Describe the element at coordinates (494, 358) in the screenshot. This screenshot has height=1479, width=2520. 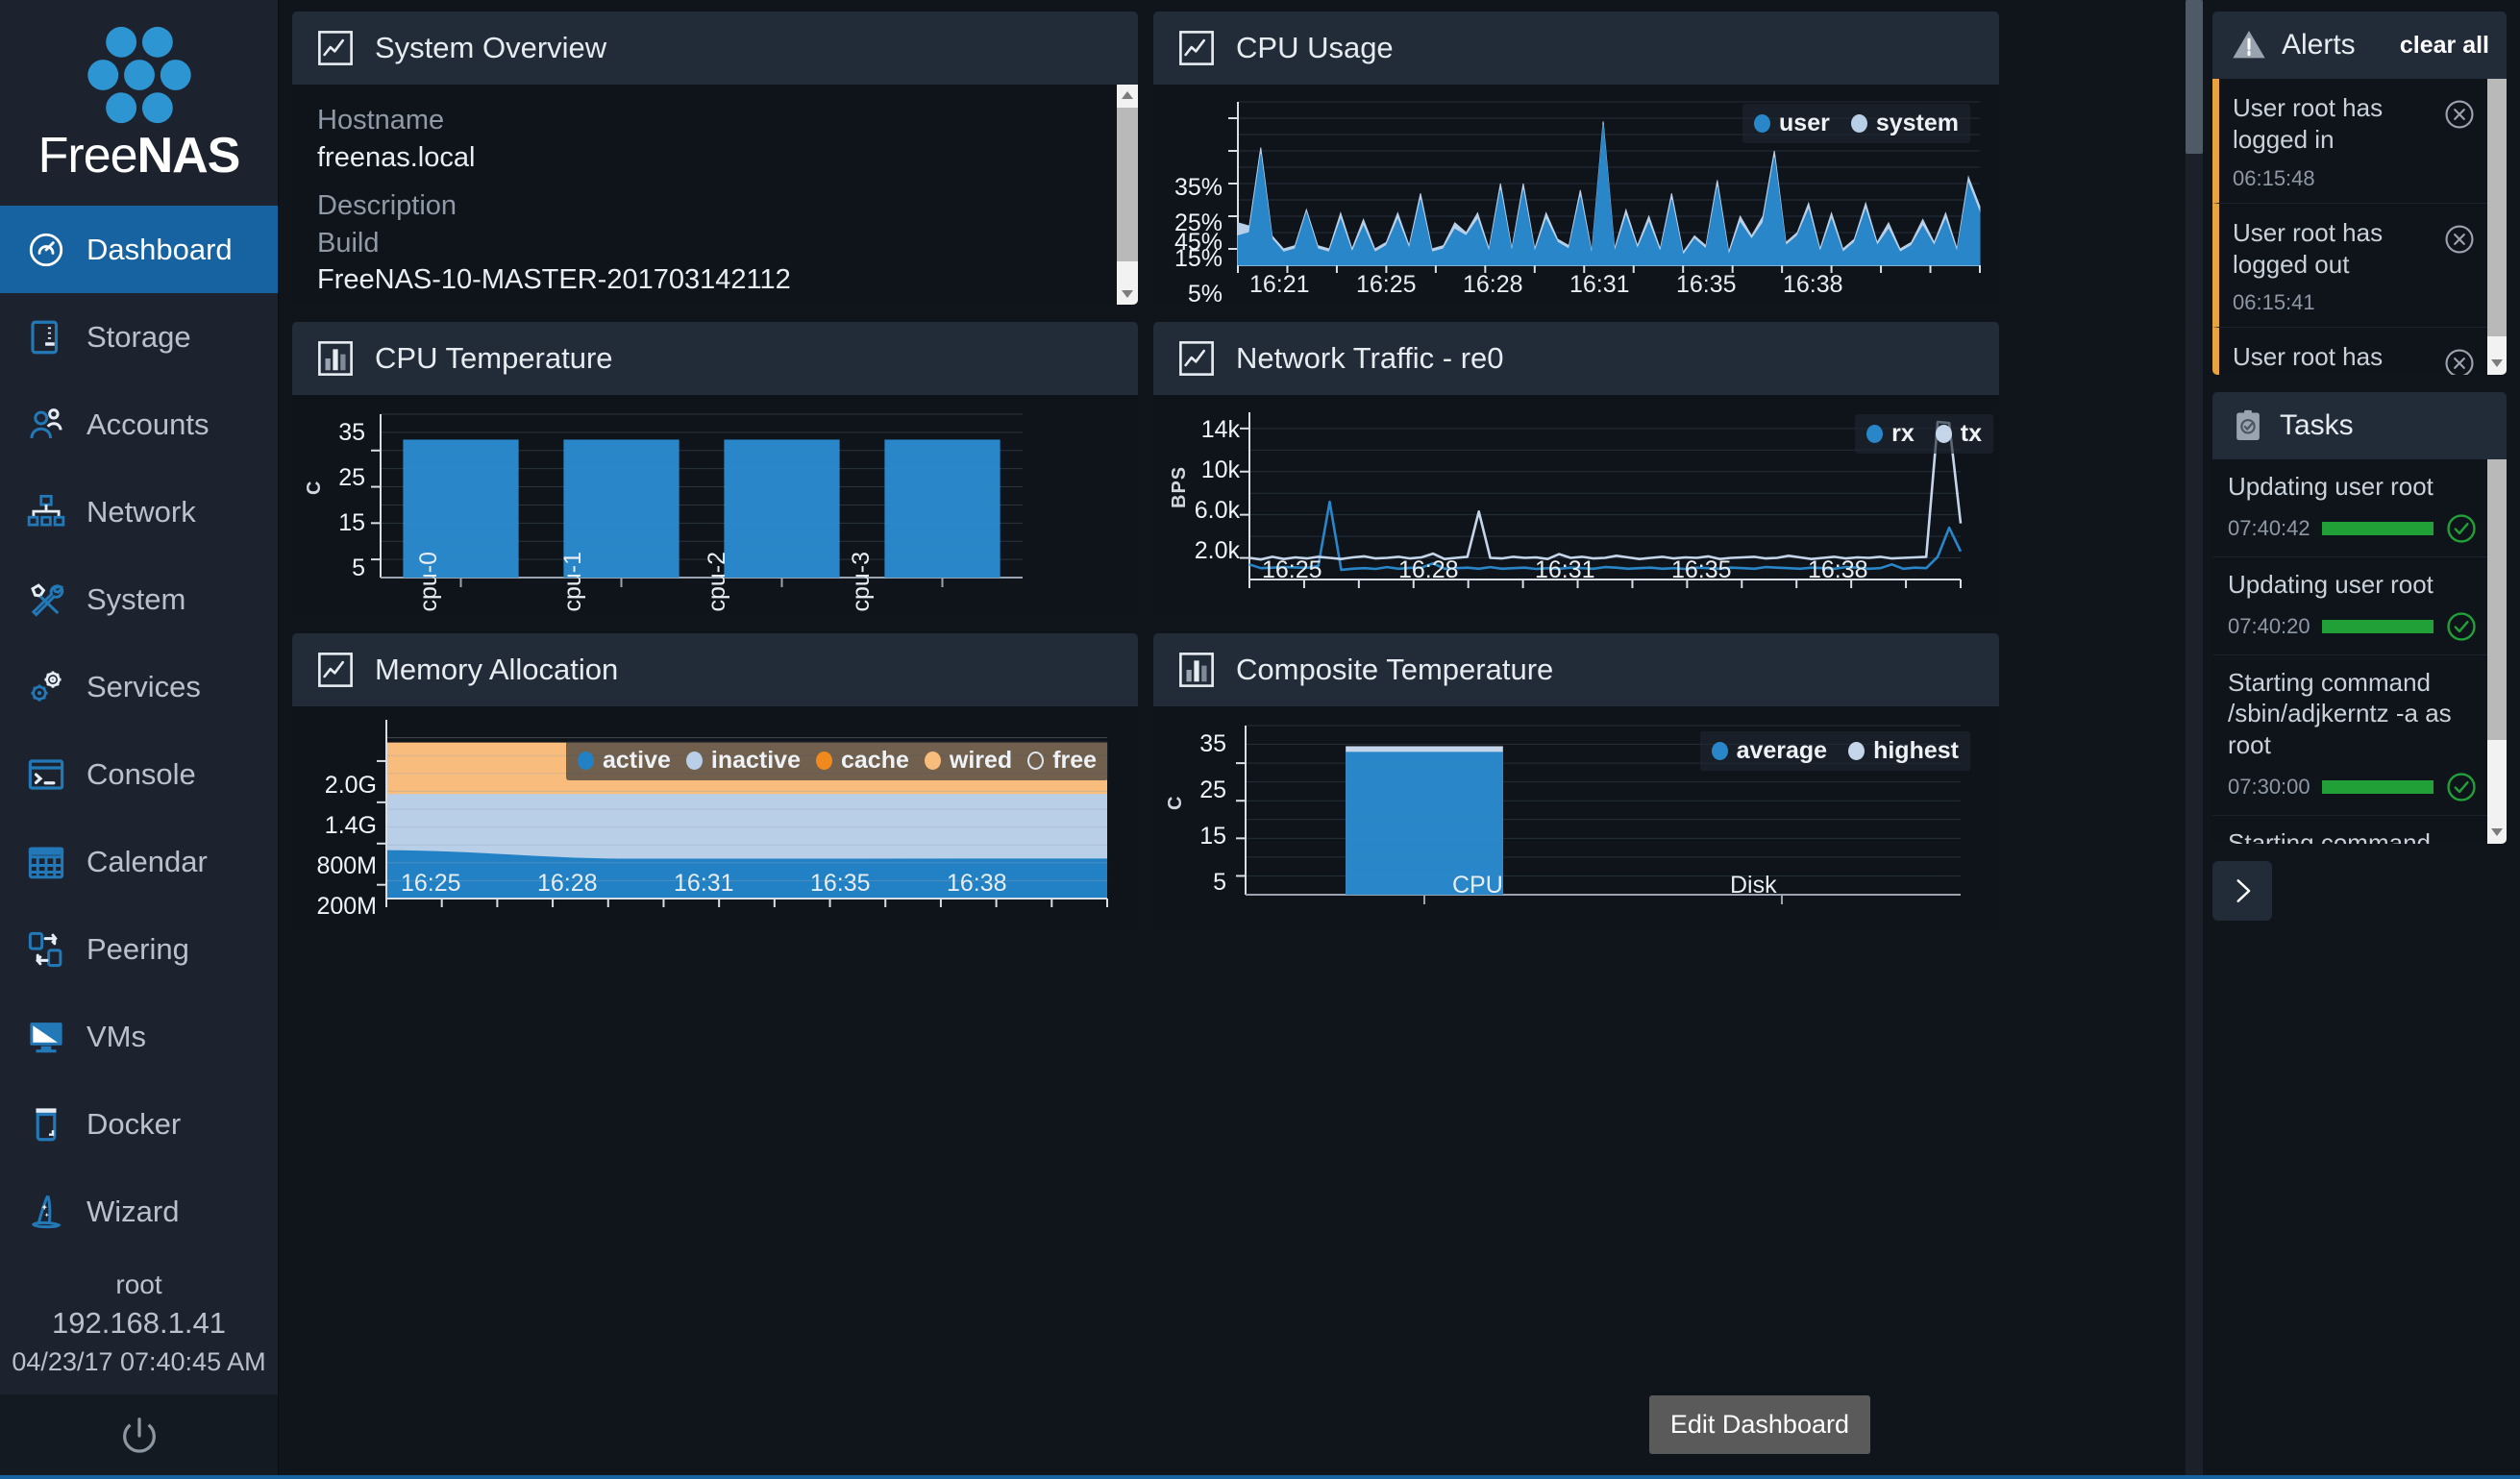
I see `panel-title: CPU Temperature` at that location.